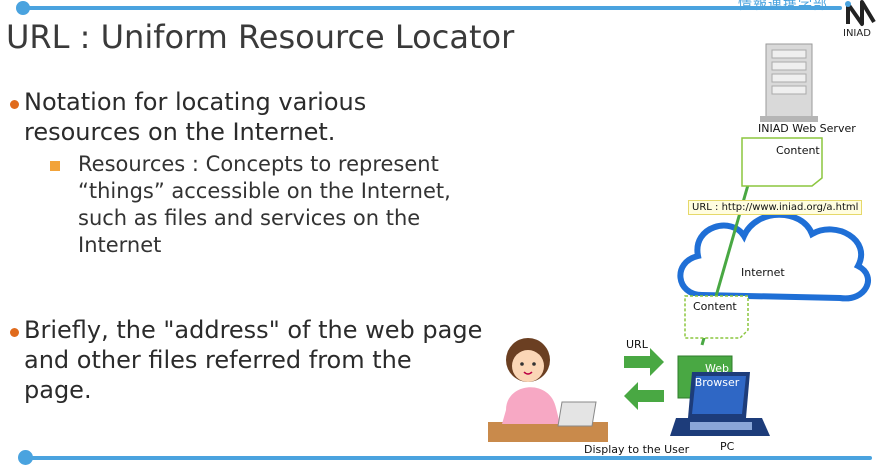 Image resolution: width=878 pixels, height=466 pixels. Describe the element at coordinates (644, 362) in the screenshot. I see `arrow-right-icon` at that location.